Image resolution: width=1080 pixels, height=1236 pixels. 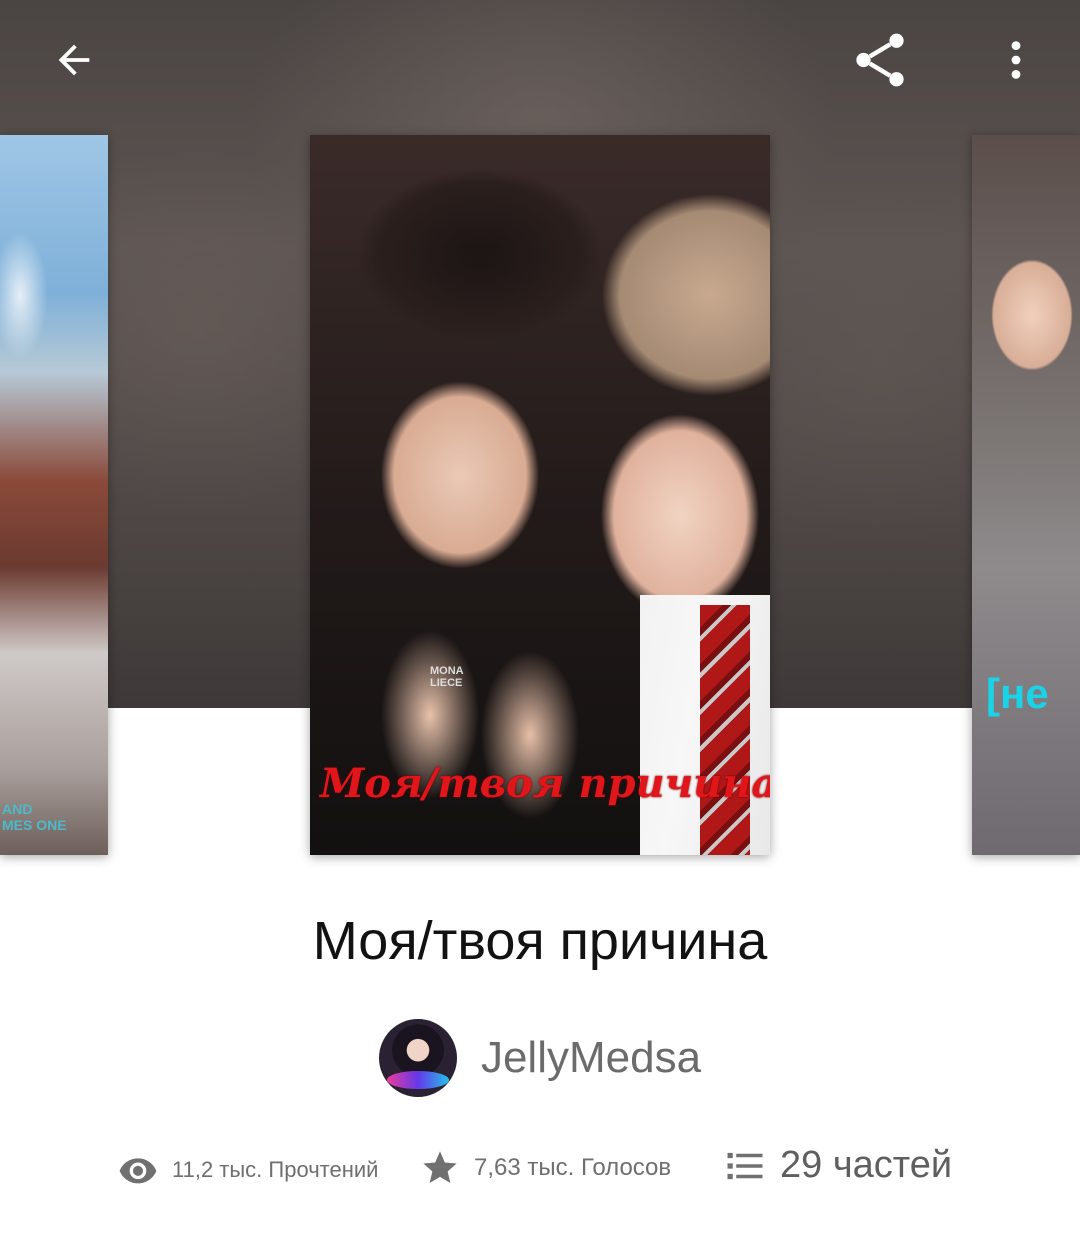 What do you see at coordinates (545, 783) in the screenshot?
I see `cover-title-text: Моя/твоя причина` at bounding box center [545, 783].